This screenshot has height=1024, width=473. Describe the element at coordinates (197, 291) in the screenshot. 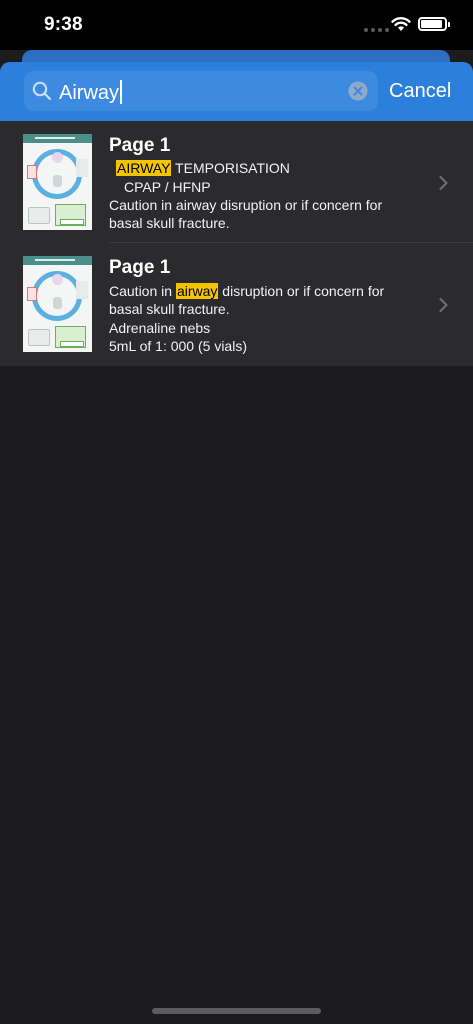

I see `search-highlight: airway` at that location.